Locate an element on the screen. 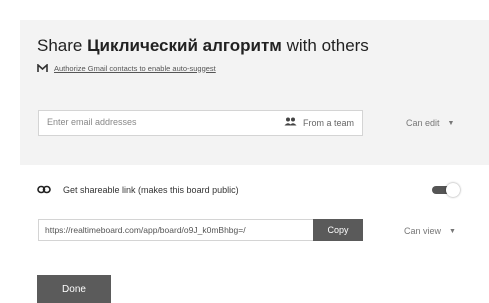 The height and width of the screenshot is (303, 489). title-prefix: Share is located at coordinates (60, 45).